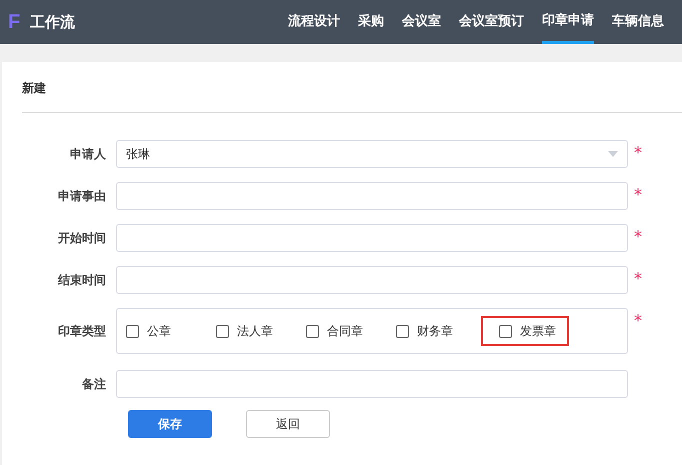 The image size is (682, 465). Describe the element at coordinates (14, 22) in the screenshot. I see `logo: F` at that location.